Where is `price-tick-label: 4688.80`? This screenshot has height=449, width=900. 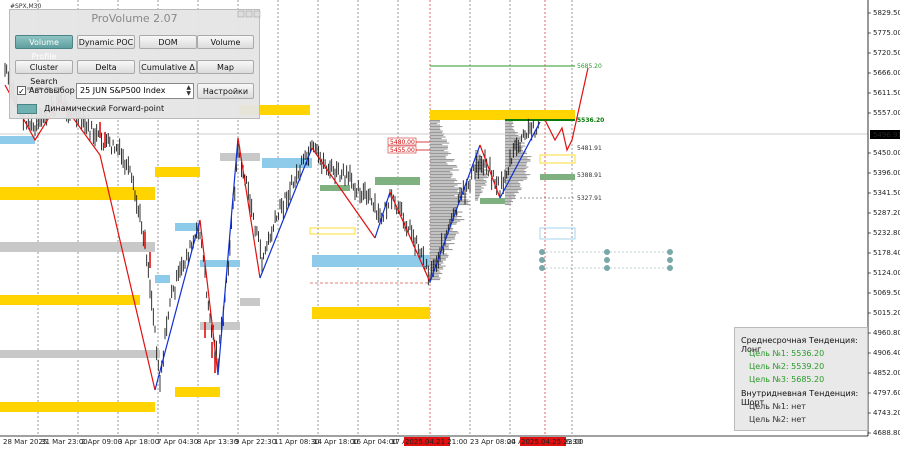
price-tick-label: 4688.80 is located at coordinates (886, 433).